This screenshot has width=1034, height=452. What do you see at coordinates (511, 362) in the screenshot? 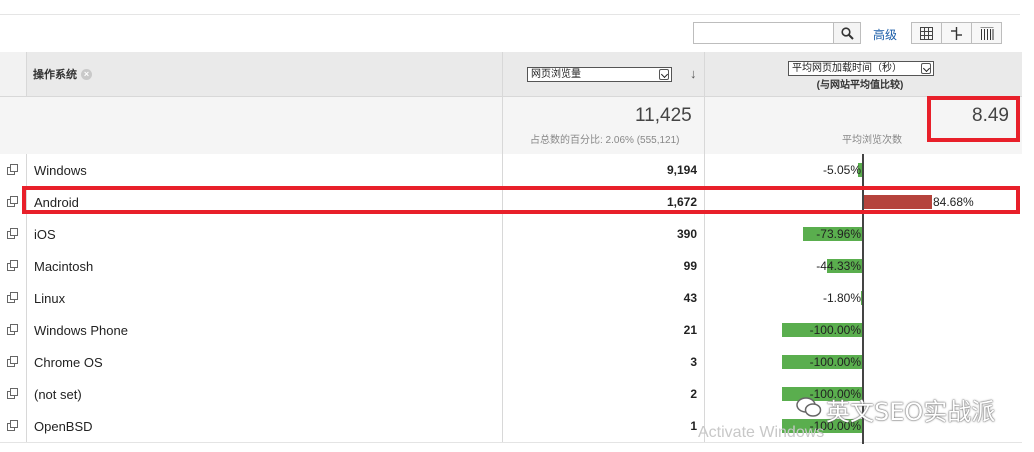
I see `table-row: Chrome OS 3 -100.00%` at bounding box center [511, 362].